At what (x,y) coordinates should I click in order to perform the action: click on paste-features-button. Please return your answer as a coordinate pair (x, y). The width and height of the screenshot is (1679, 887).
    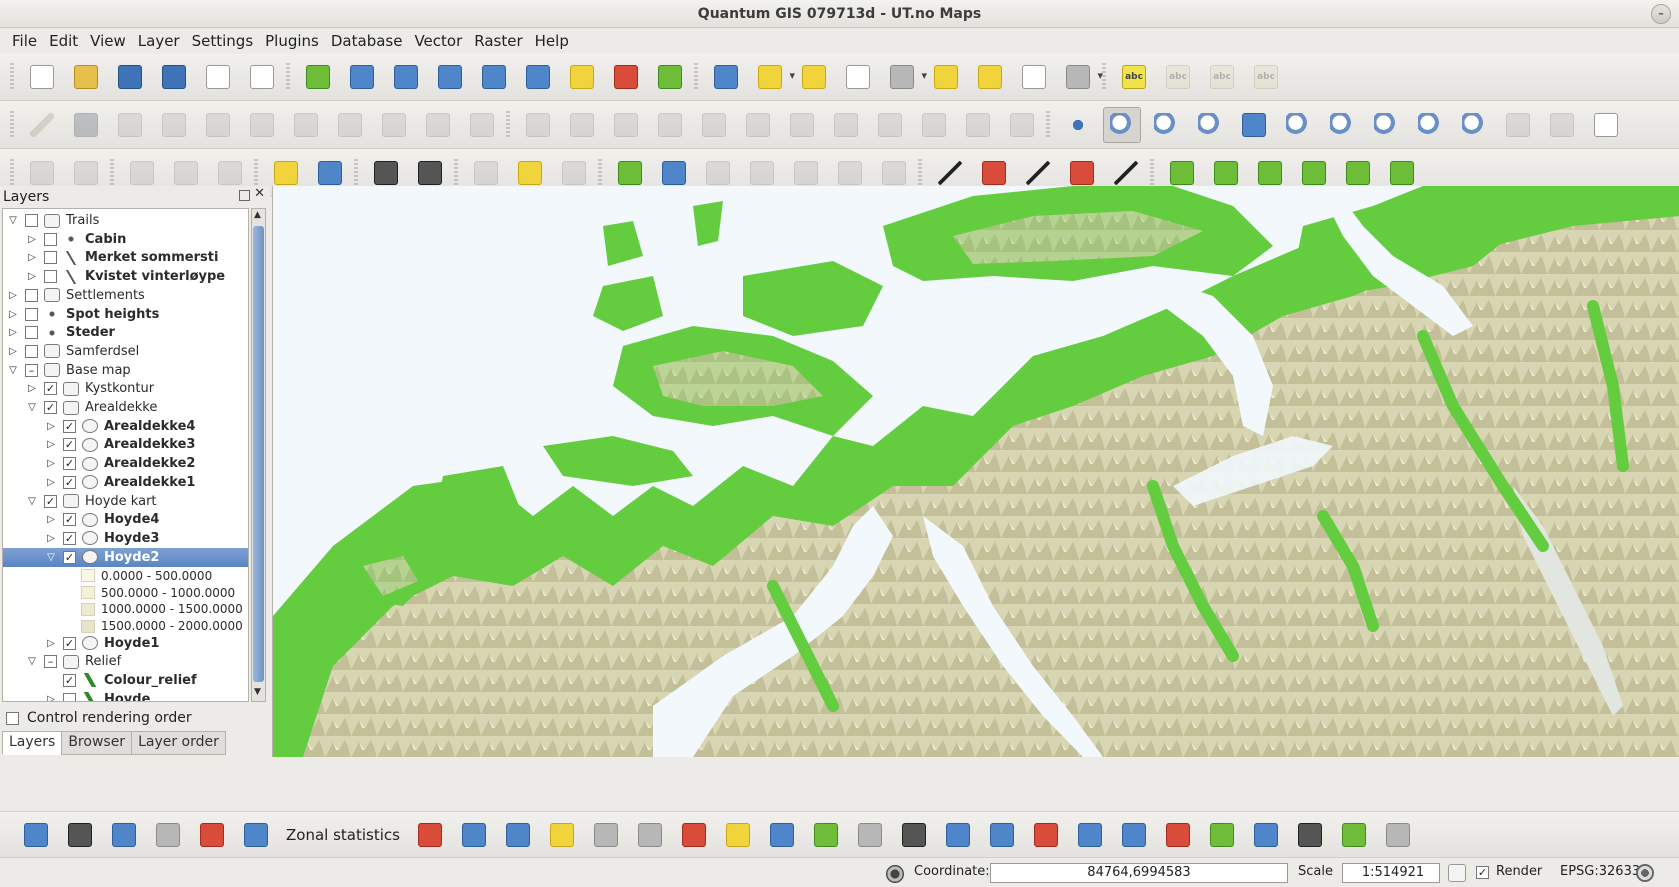
    Looking at the image, I should click on (394, 125).